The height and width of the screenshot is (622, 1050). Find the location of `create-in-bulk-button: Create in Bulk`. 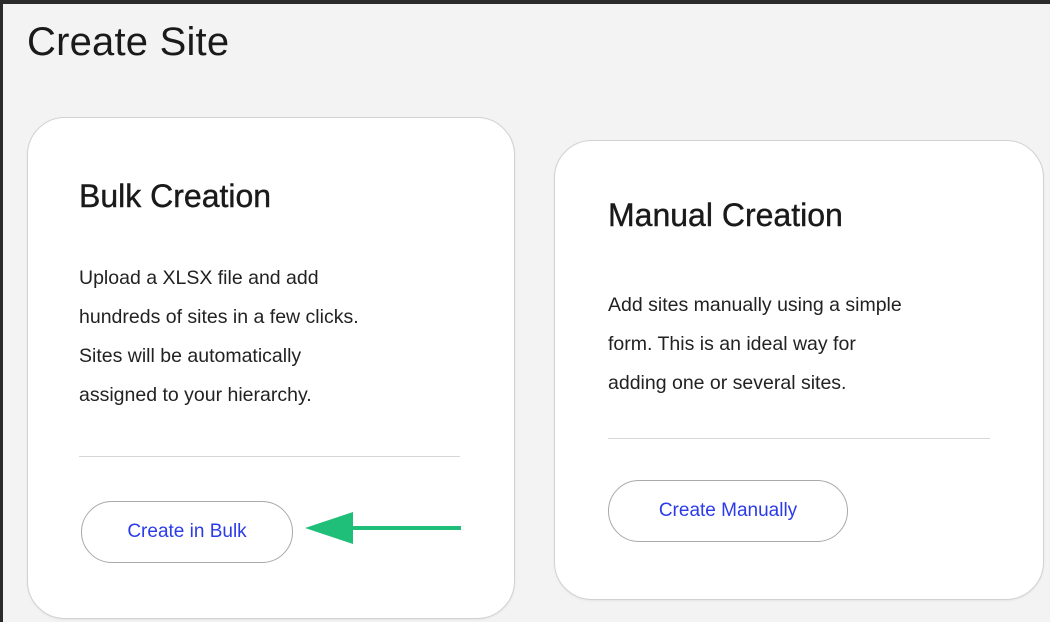

create-in-bulk-button: Create in Bulk is located at coordinates (187, 532).